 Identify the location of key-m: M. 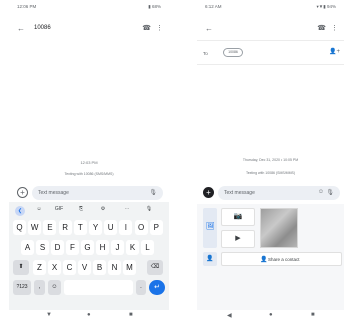
(129, 267).